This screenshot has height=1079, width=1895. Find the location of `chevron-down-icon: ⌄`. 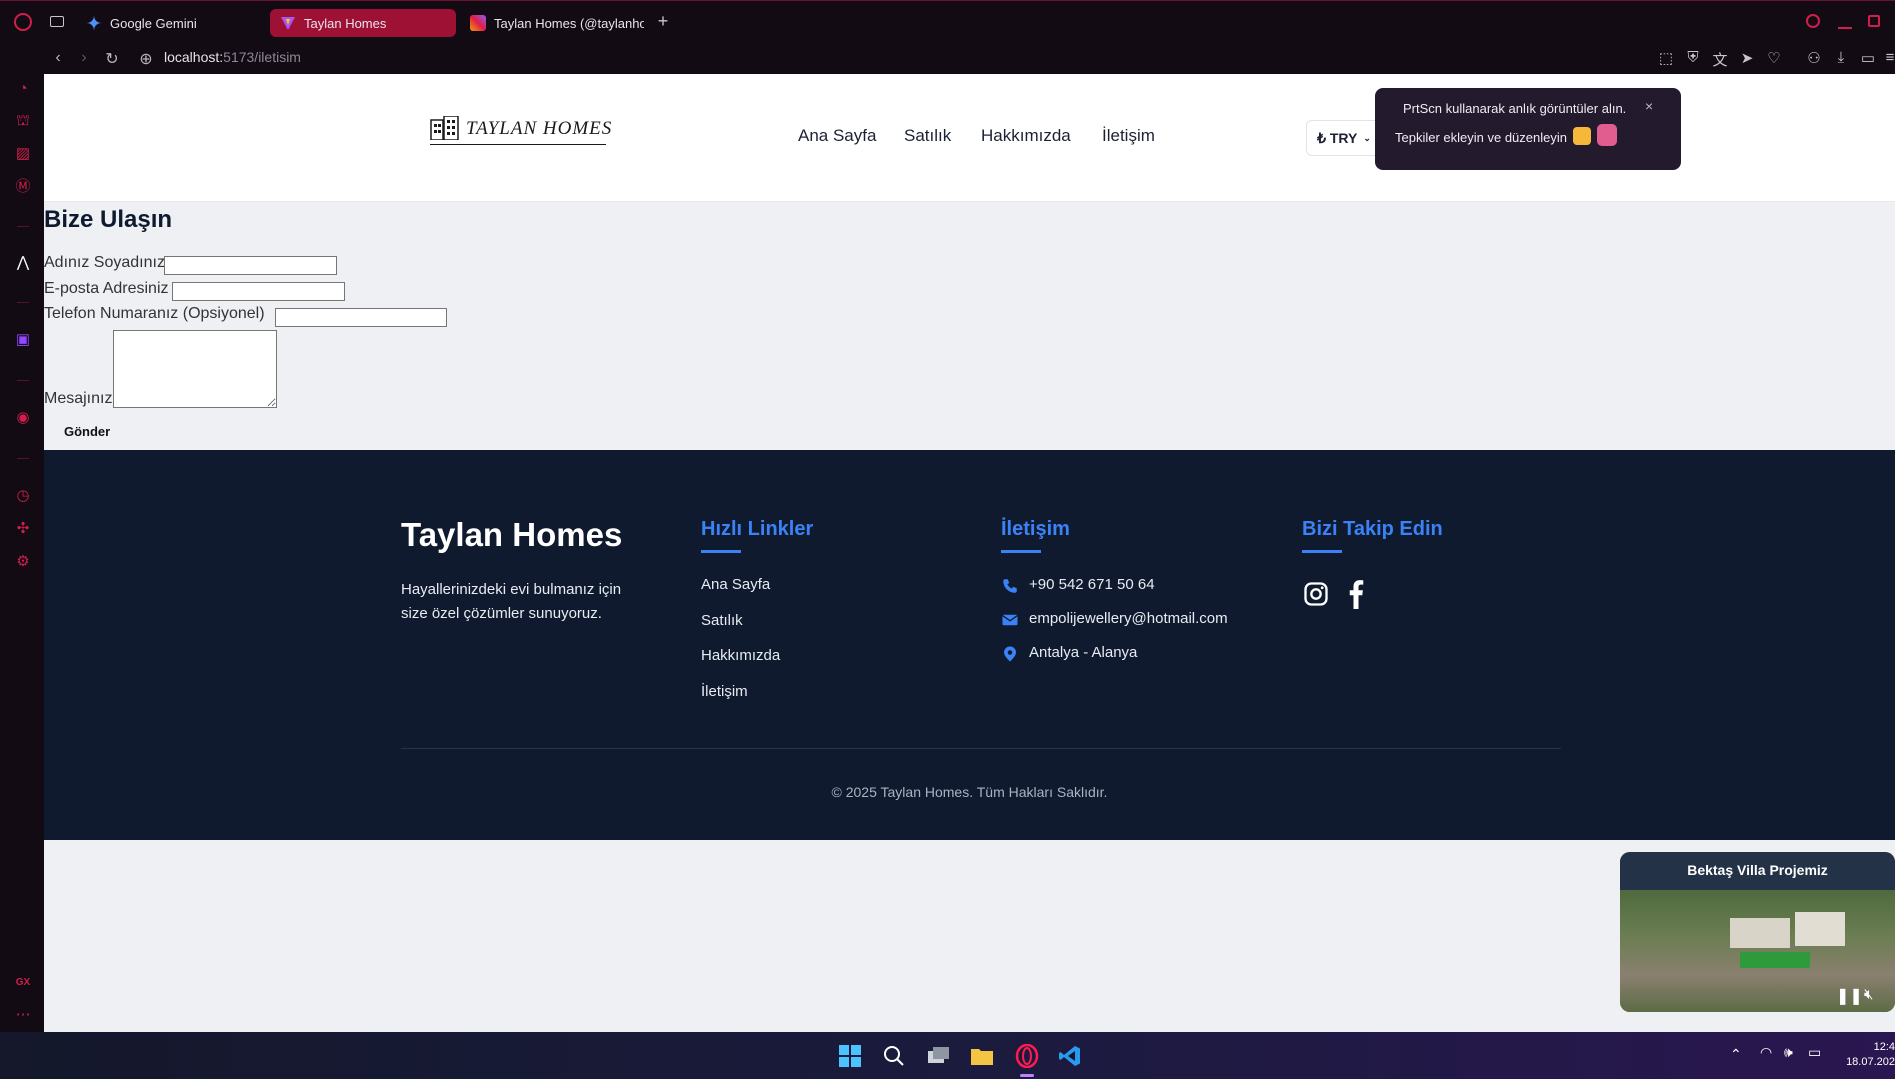

chevron-down-icon: ⌄ is located at coordinates (1367, 137).